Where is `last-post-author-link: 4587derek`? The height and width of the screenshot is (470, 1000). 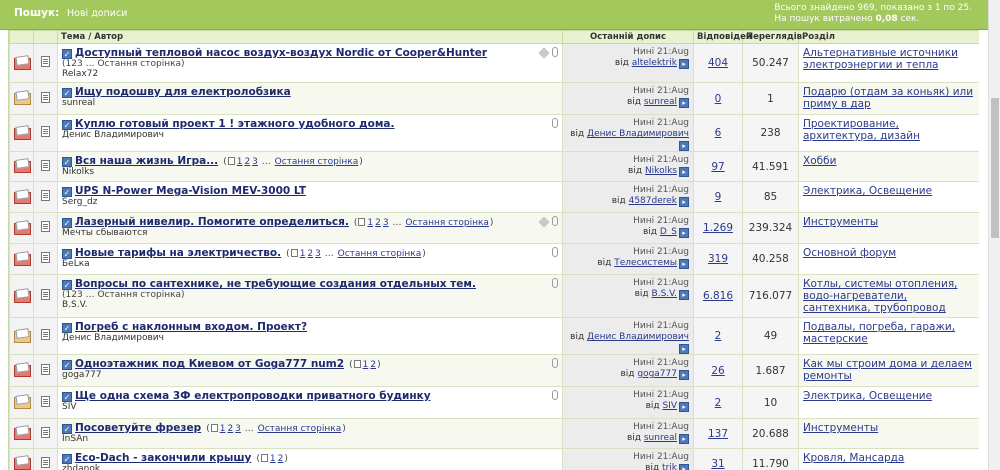 last-post-author-link: 4587derek is located at coordinates (653, 201).